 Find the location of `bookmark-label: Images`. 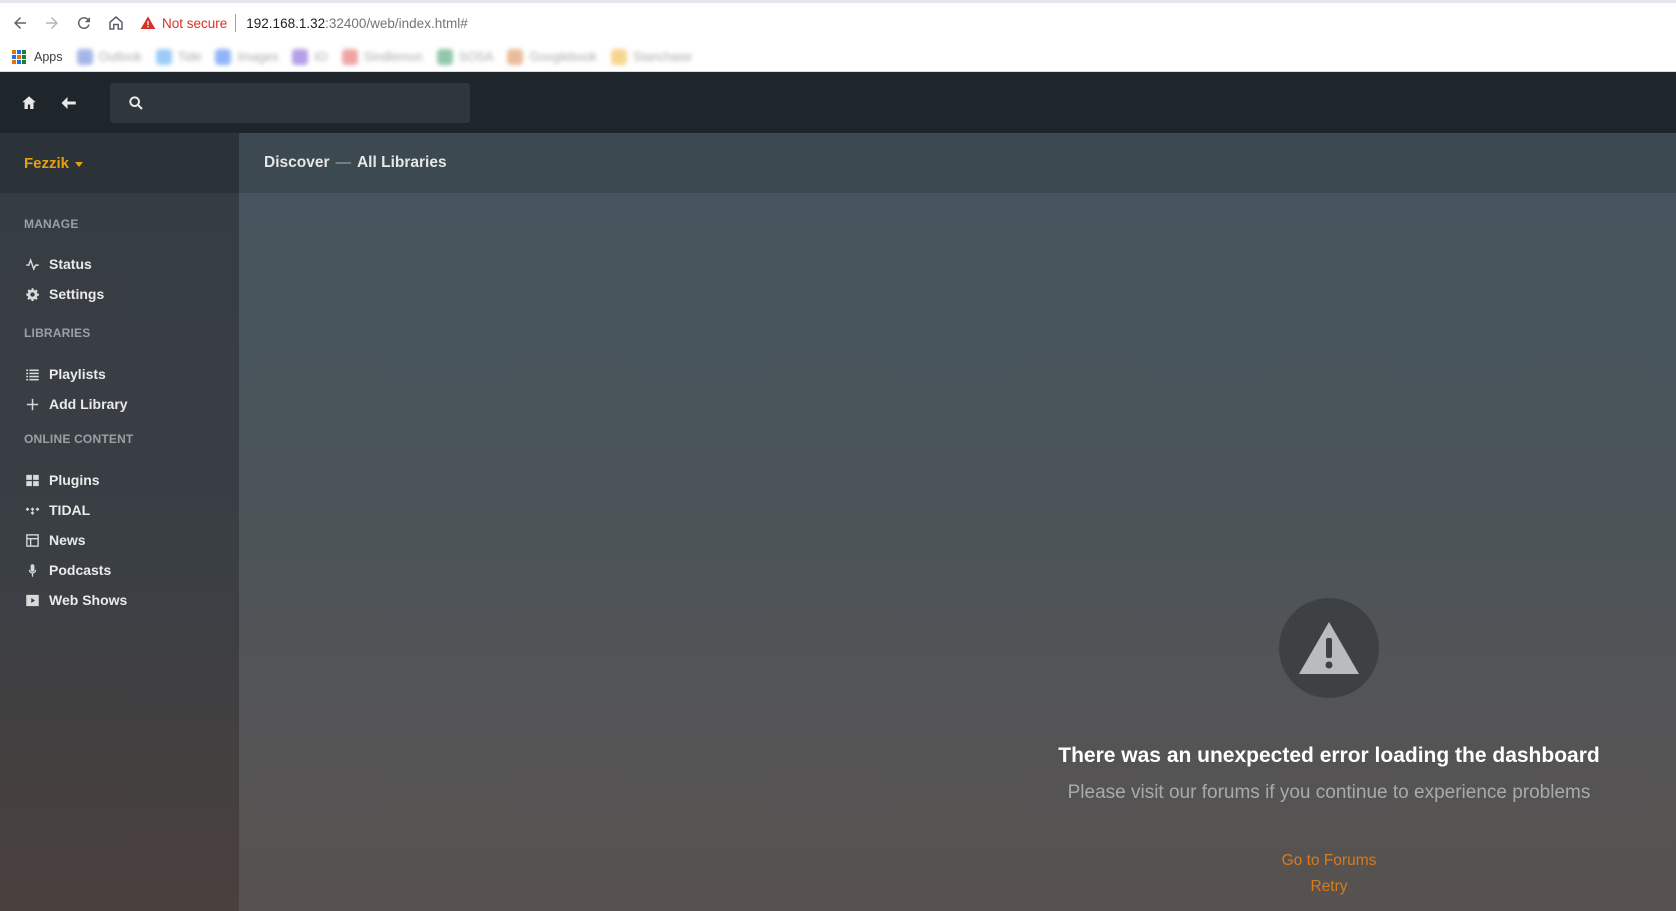

bookmark-label: Images is located at coordinates (258, 57).